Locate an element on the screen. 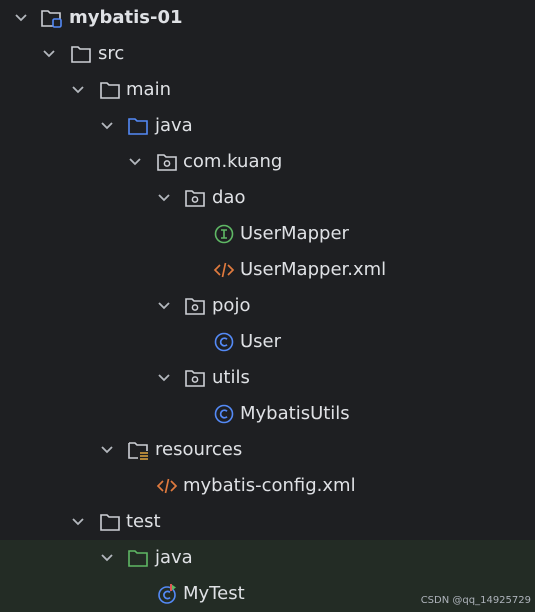 Image resolution: width=535 pixels, height=612 pixels. tree-row-dao: dao is located at coordinates (267, 198).